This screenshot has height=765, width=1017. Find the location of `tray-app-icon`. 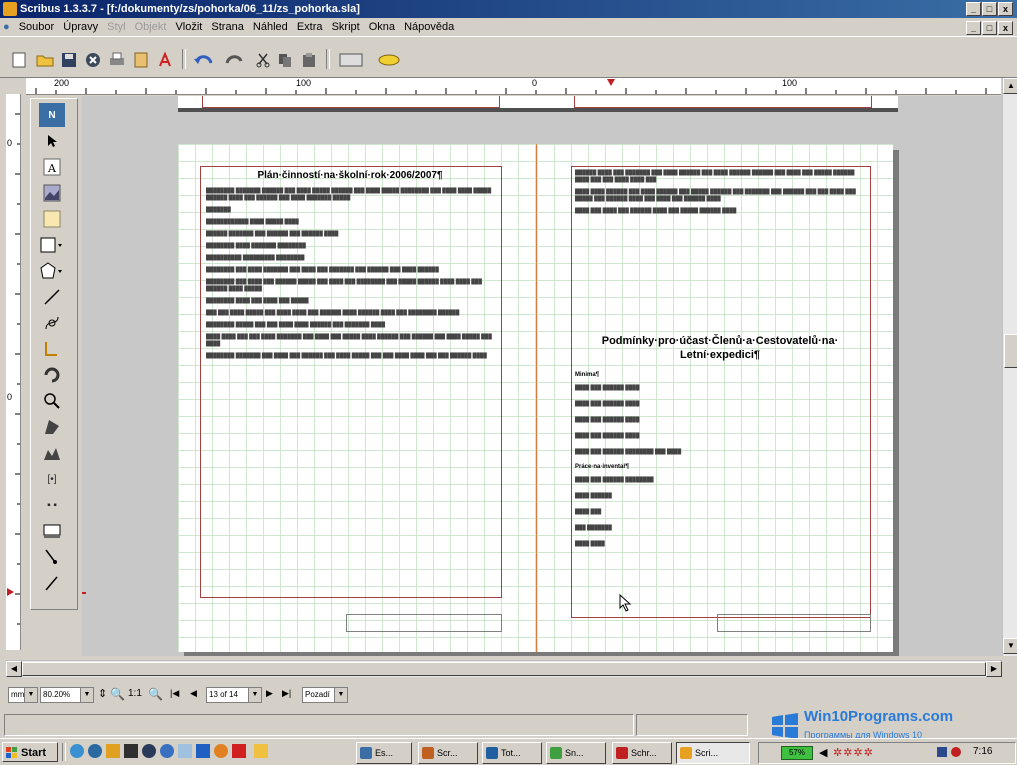

tray-app-icon is located at coordinates (942, 752).